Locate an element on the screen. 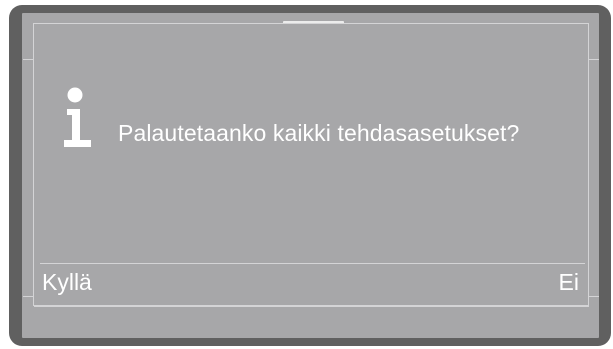 The width and height of the screenshot is (613, 349). yes-button: Kyllä is located at coordinates (67, 282).